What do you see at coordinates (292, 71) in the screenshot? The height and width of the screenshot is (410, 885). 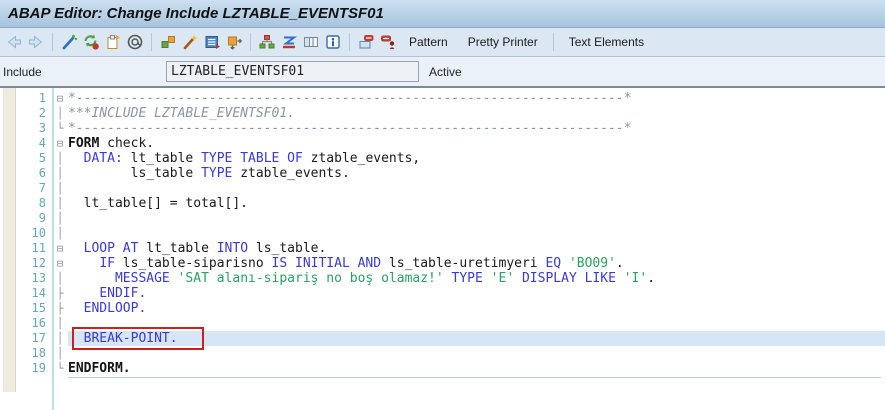 I see `include-name-input` at bounding box center [292, 71].